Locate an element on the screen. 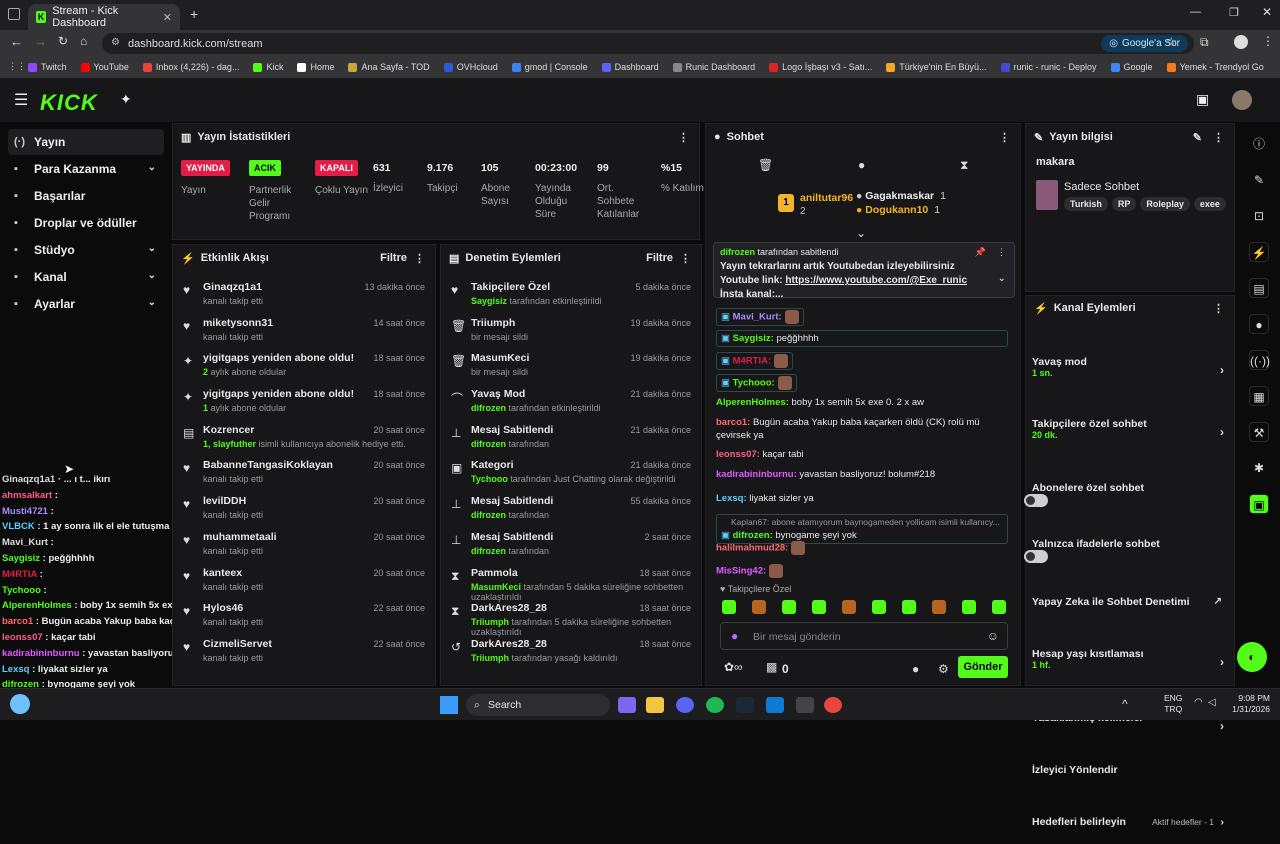 The width and height of the screenshot is (1280, 844). chat-username: M4RTIA: is located at coordinates (752, 361).